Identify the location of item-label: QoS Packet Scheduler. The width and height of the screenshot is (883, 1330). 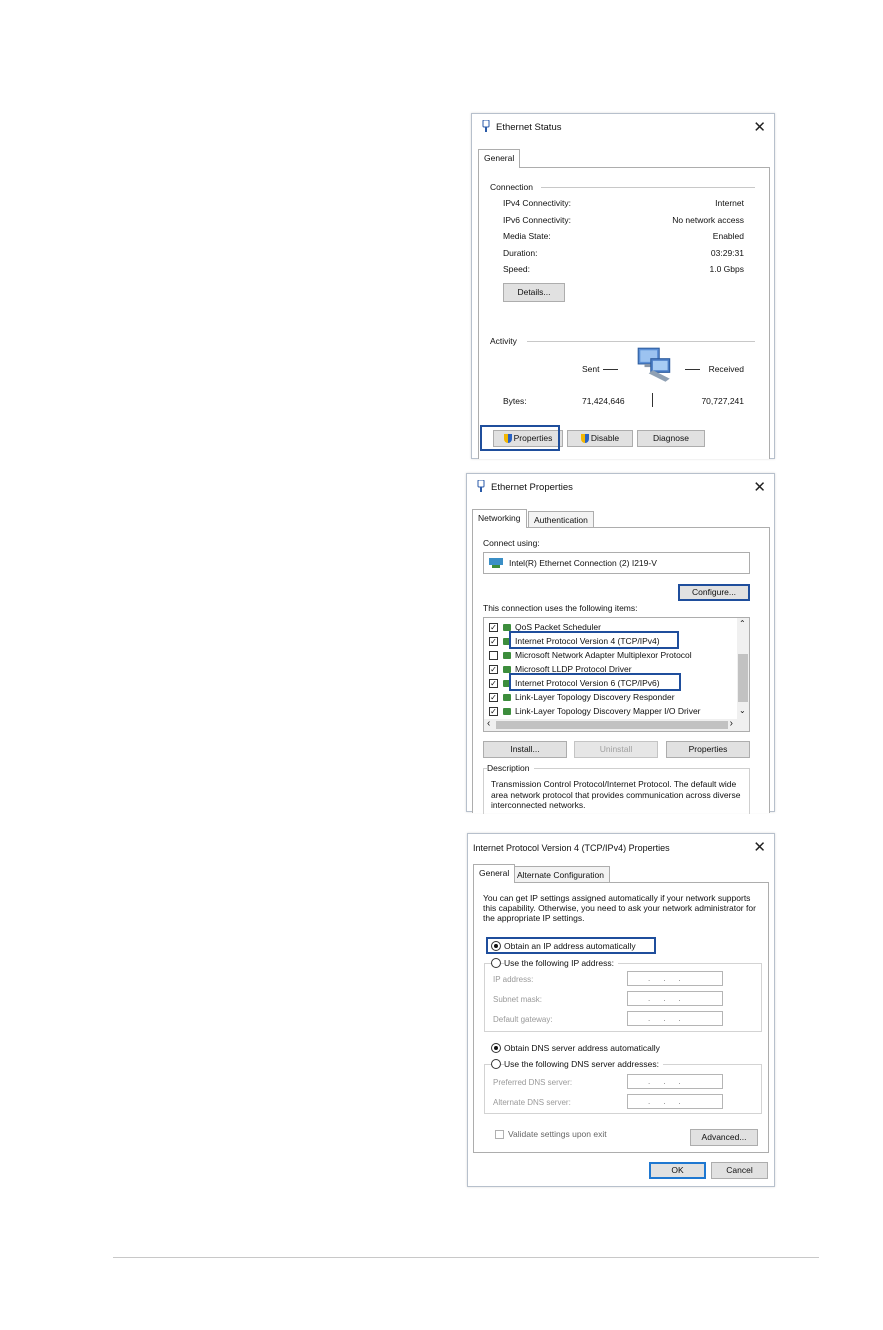
(558, 627).